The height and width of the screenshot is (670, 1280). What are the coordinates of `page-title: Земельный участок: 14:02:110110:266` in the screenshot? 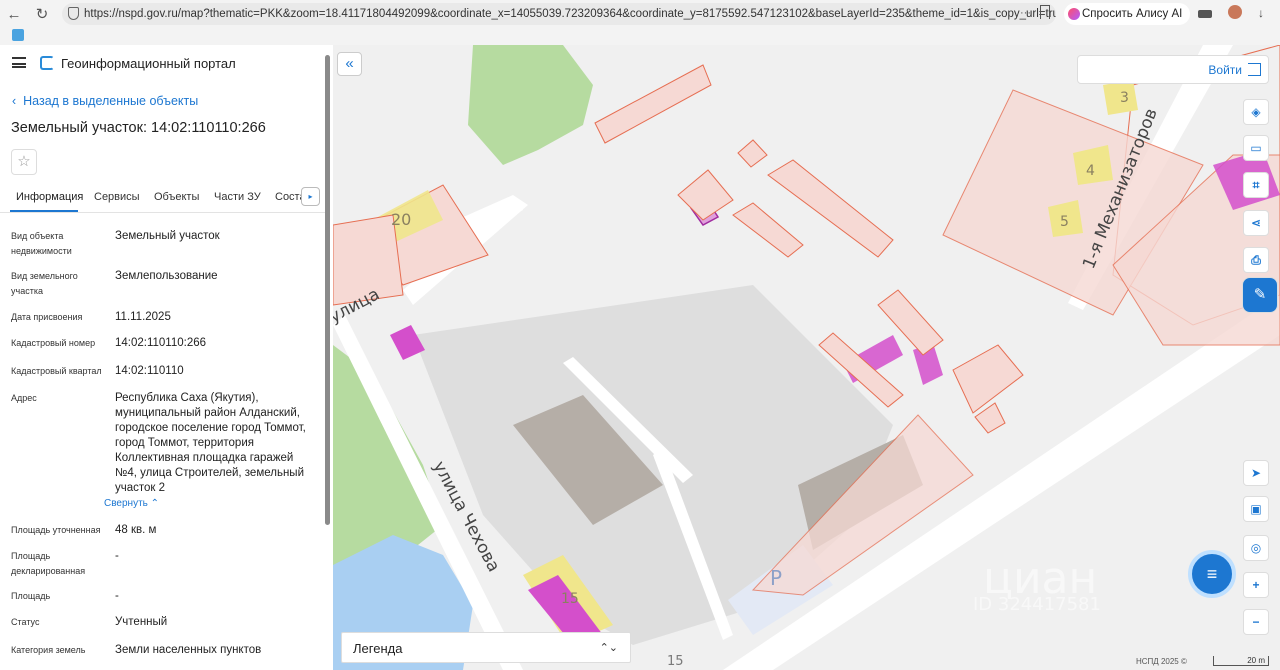 It's located at (138, 128).